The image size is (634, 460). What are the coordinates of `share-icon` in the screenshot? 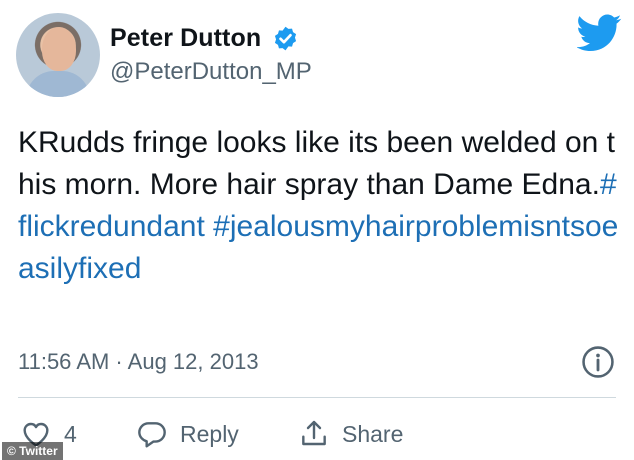 It's located at (314, 433).